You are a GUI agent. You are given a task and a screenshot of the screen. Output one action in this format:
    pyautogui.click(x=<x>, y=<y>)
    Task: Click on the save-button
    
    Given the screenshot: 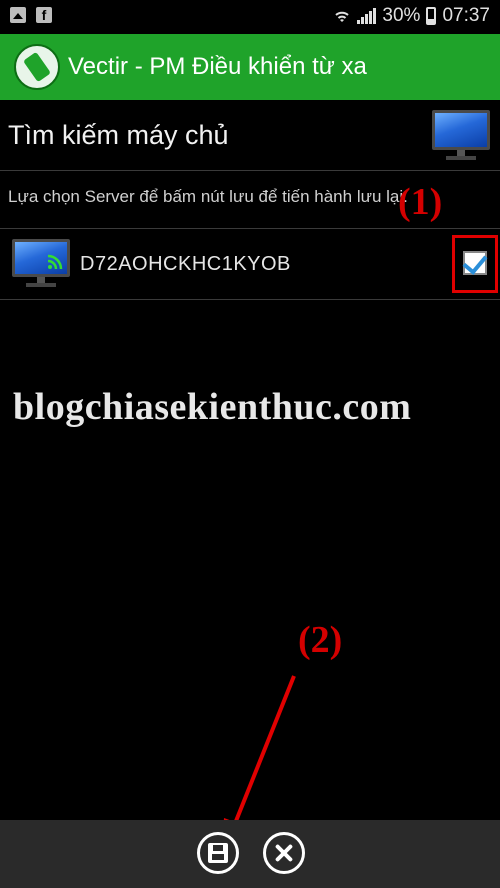 What is the action you would take?
    pyautogui.click(x=218, y=853)
    